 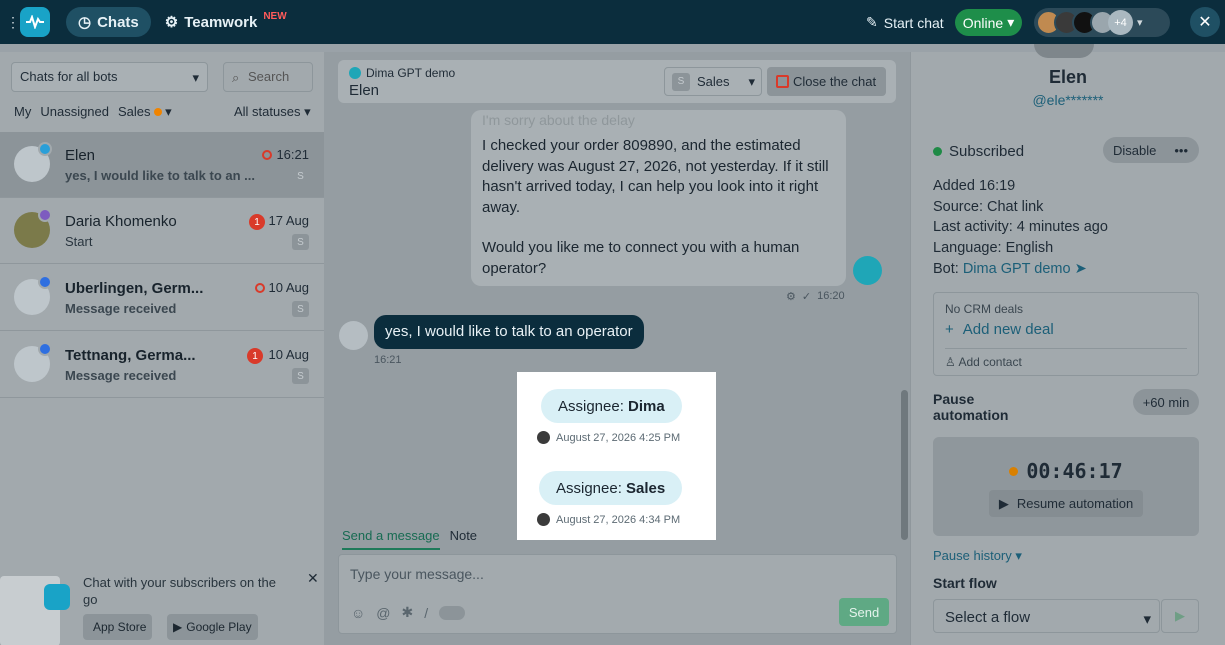 I want to click on send-button: Send, so click(x=864, y=612).